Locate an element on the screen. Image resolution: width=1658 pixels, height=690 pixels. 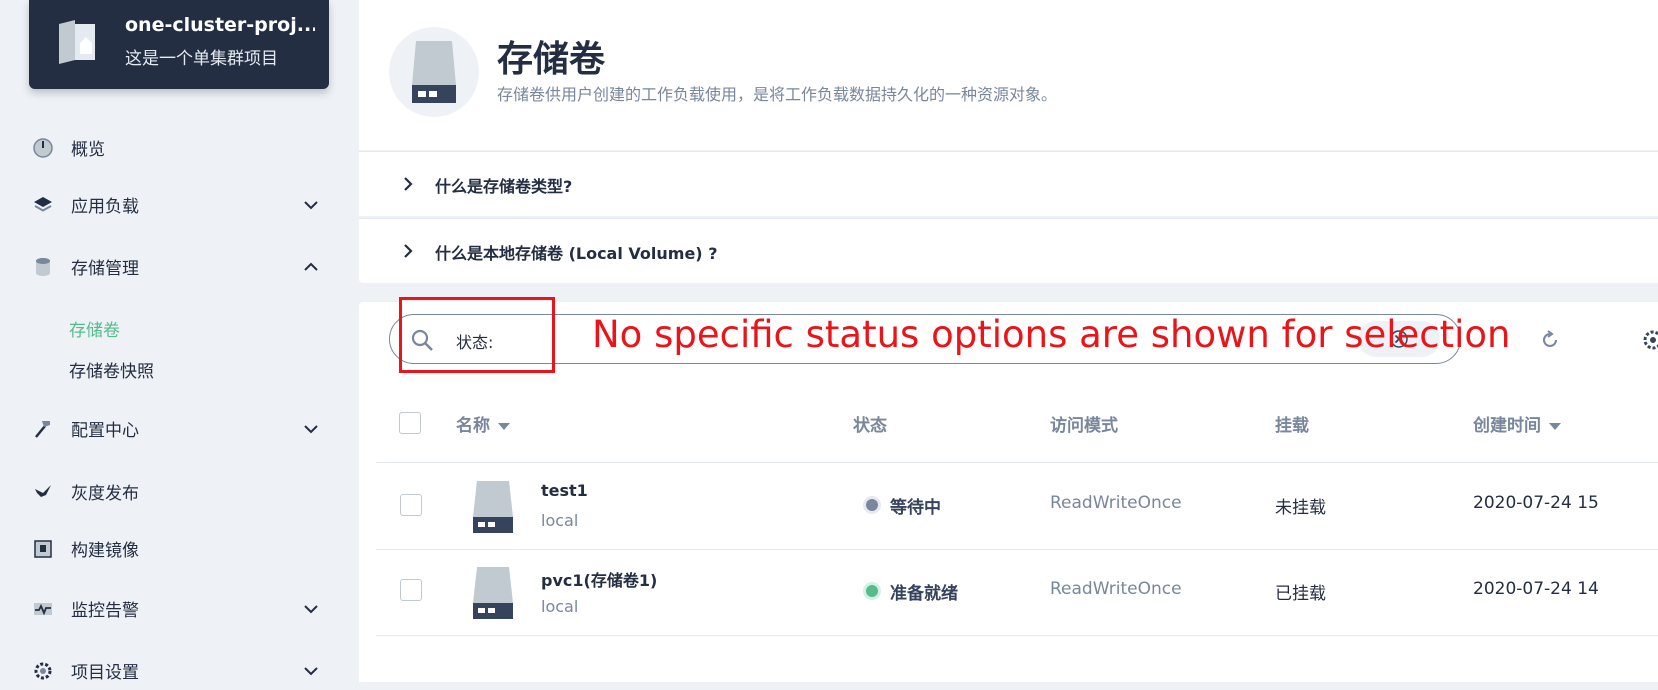
mount-status: 未挂载 is located at coordinates (1300, 508).